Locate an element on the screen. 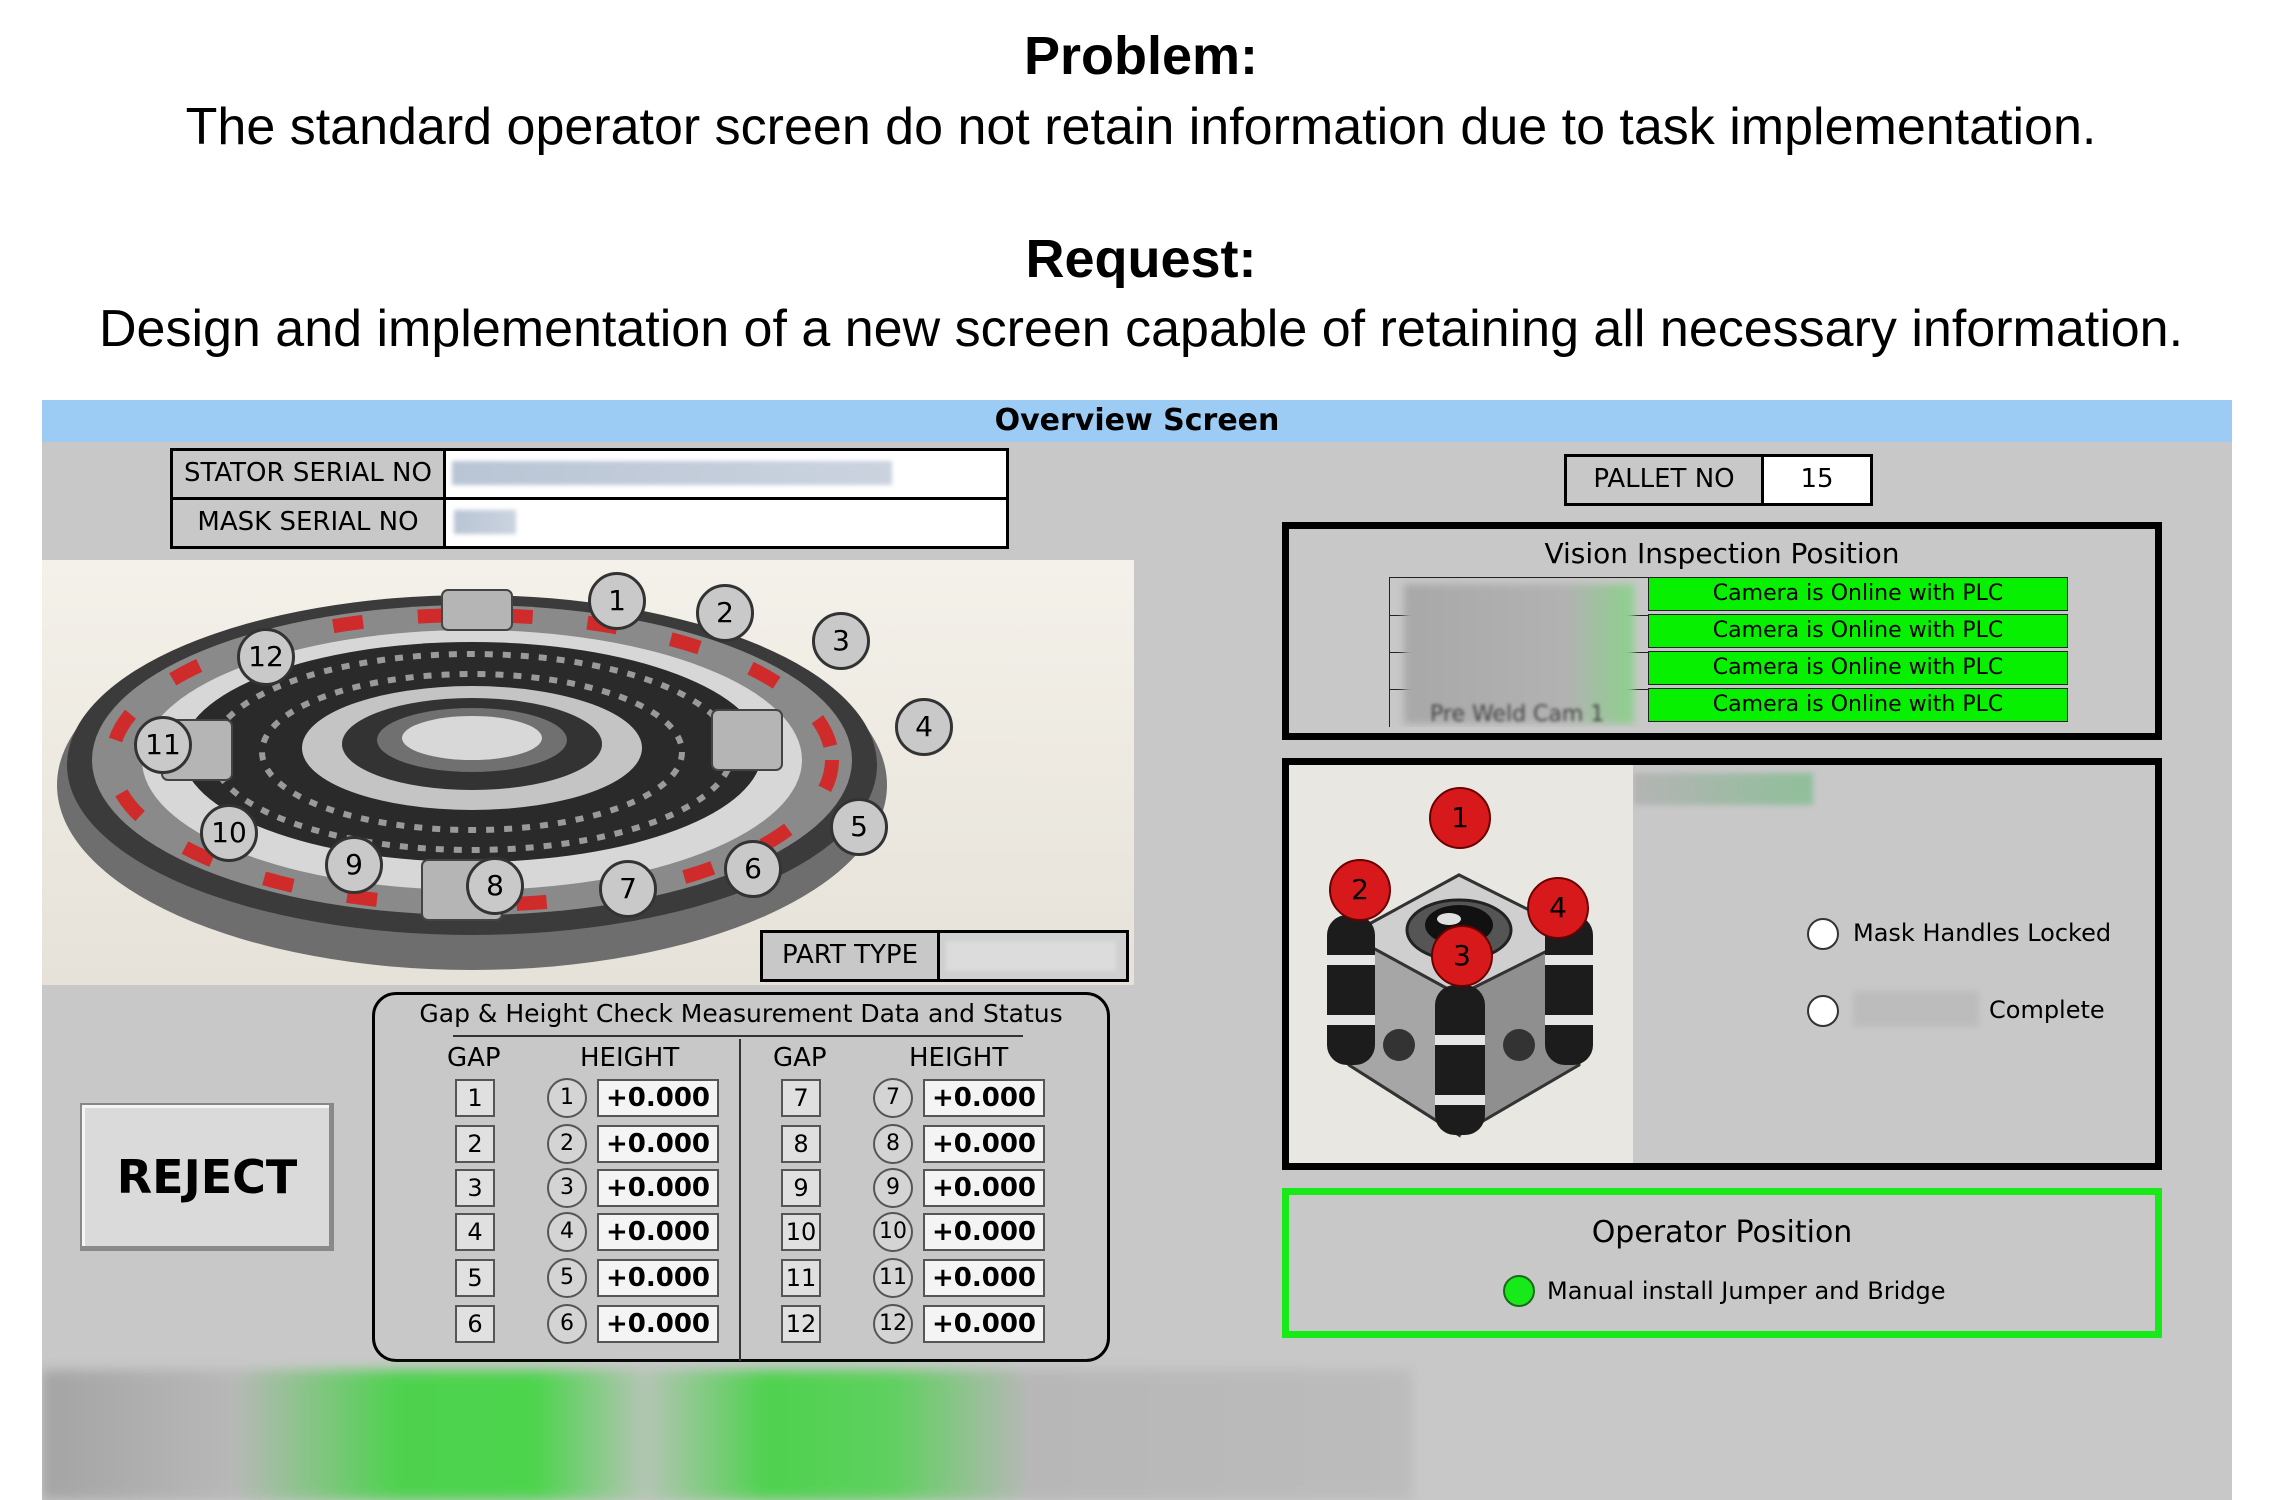 The image size is (2282, 1500). mask-position-3: 3 is located at coordinates (1462, 956).